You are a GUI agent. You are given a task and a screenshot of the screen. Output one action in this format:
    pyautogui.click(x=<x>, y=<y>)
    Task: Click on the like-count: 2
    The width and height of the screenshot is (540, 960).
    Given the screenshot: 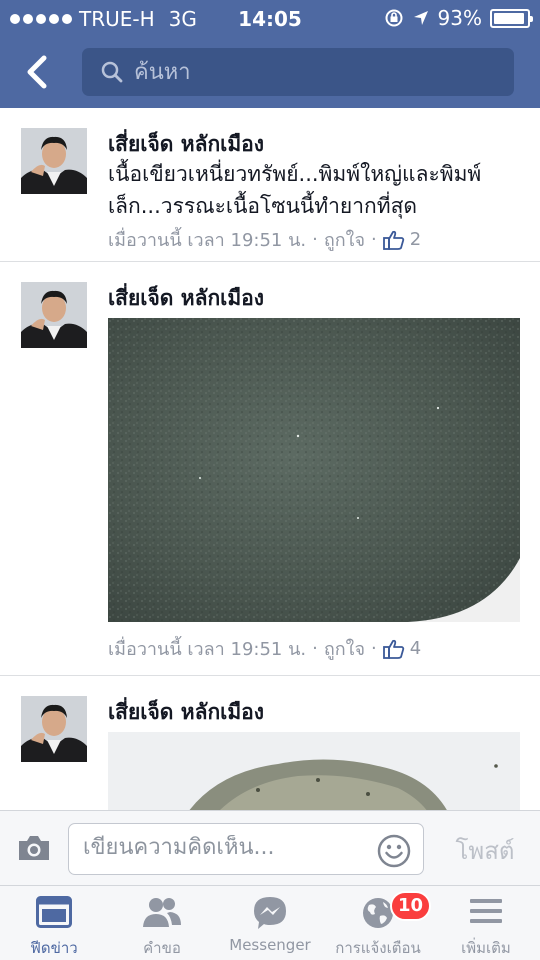 What is the action you would take?
    pyautogui.click(x=415, y=239)
    